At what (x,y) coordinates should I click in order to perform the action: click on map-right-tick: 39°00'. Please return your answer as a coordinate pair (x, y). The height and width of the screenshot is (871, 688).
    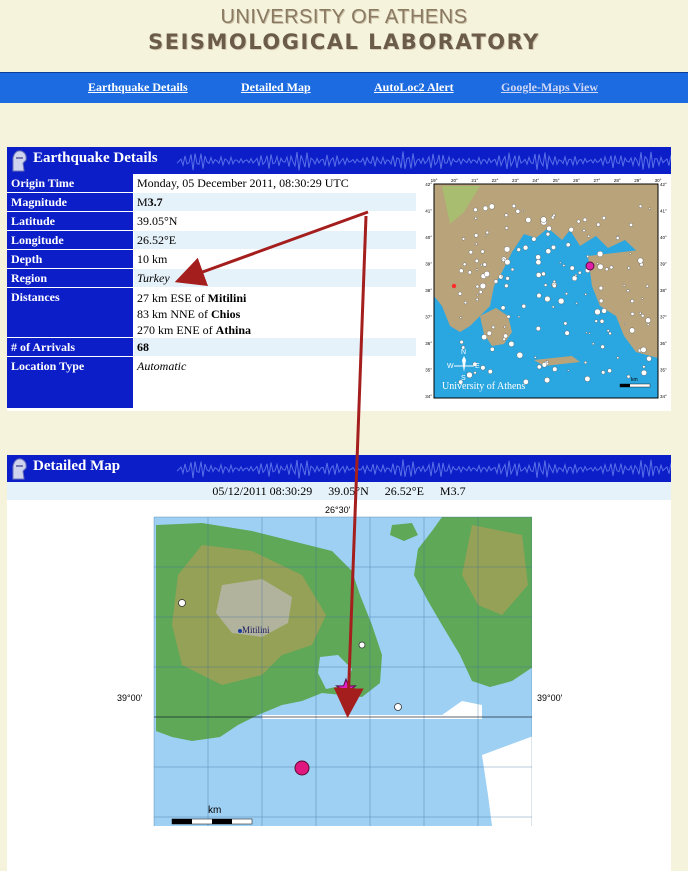
    Looking at the image, I should click on (550, 698).